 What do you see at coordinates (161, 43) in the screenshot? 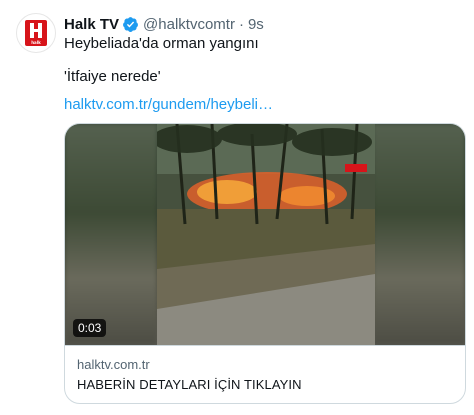
I see `tweet-text-line-1: Heybeliada'da orman yangını` at bounding box center [161, 43].